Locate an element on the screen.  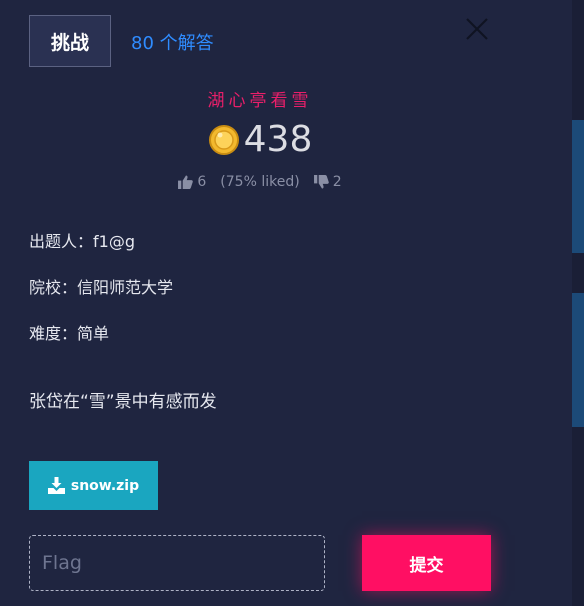
thumbs-up-icon is located at coordinates (186, 182).